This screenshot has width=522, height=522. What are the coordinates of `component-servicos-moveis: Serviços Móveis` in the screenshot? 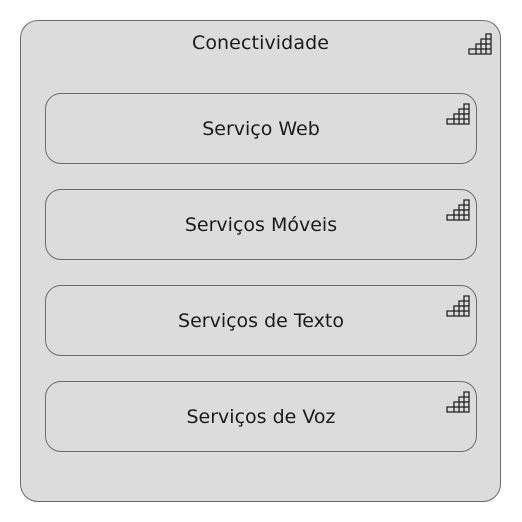 It's located at (261, 224).